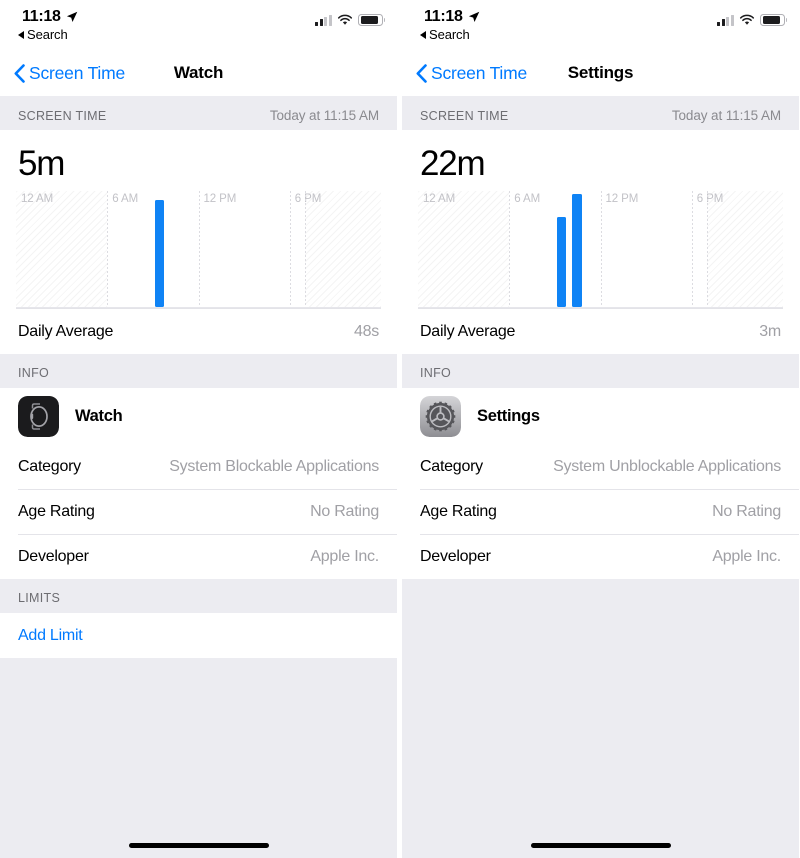 Image resolution: width=800 pixels, height=858 pixels. Describe the element at coordinates (198, 331) in the screenshot. I see `daily-average-row: Daily Average 48s` at that location.